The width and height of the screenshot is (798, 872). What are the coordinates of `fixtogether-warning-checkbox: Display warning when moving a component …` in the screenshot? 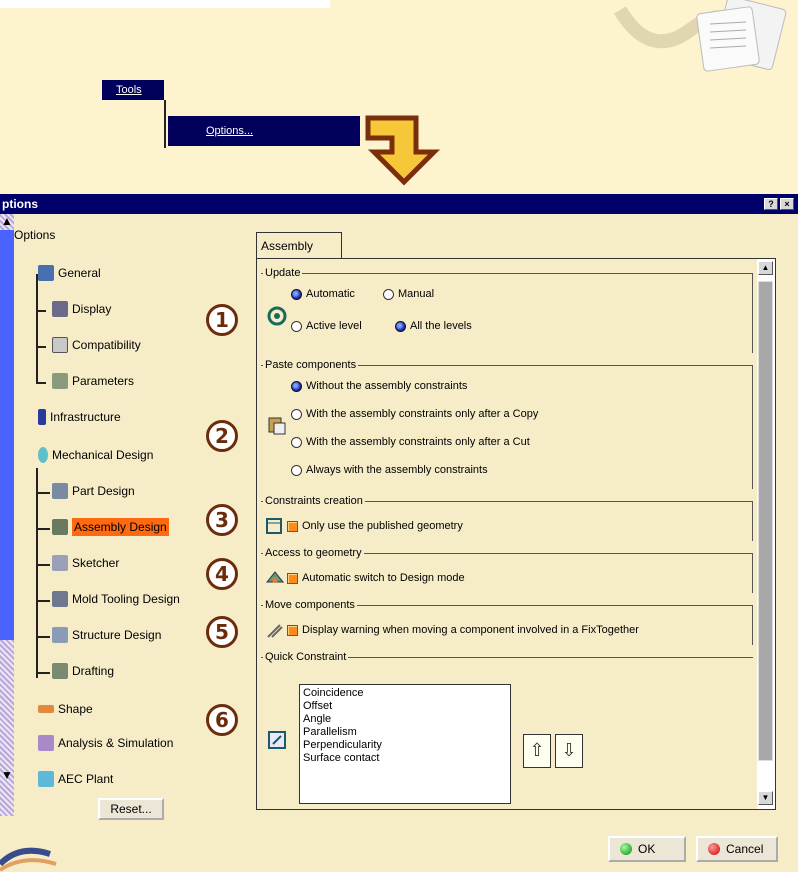 It's located at (463, 630).